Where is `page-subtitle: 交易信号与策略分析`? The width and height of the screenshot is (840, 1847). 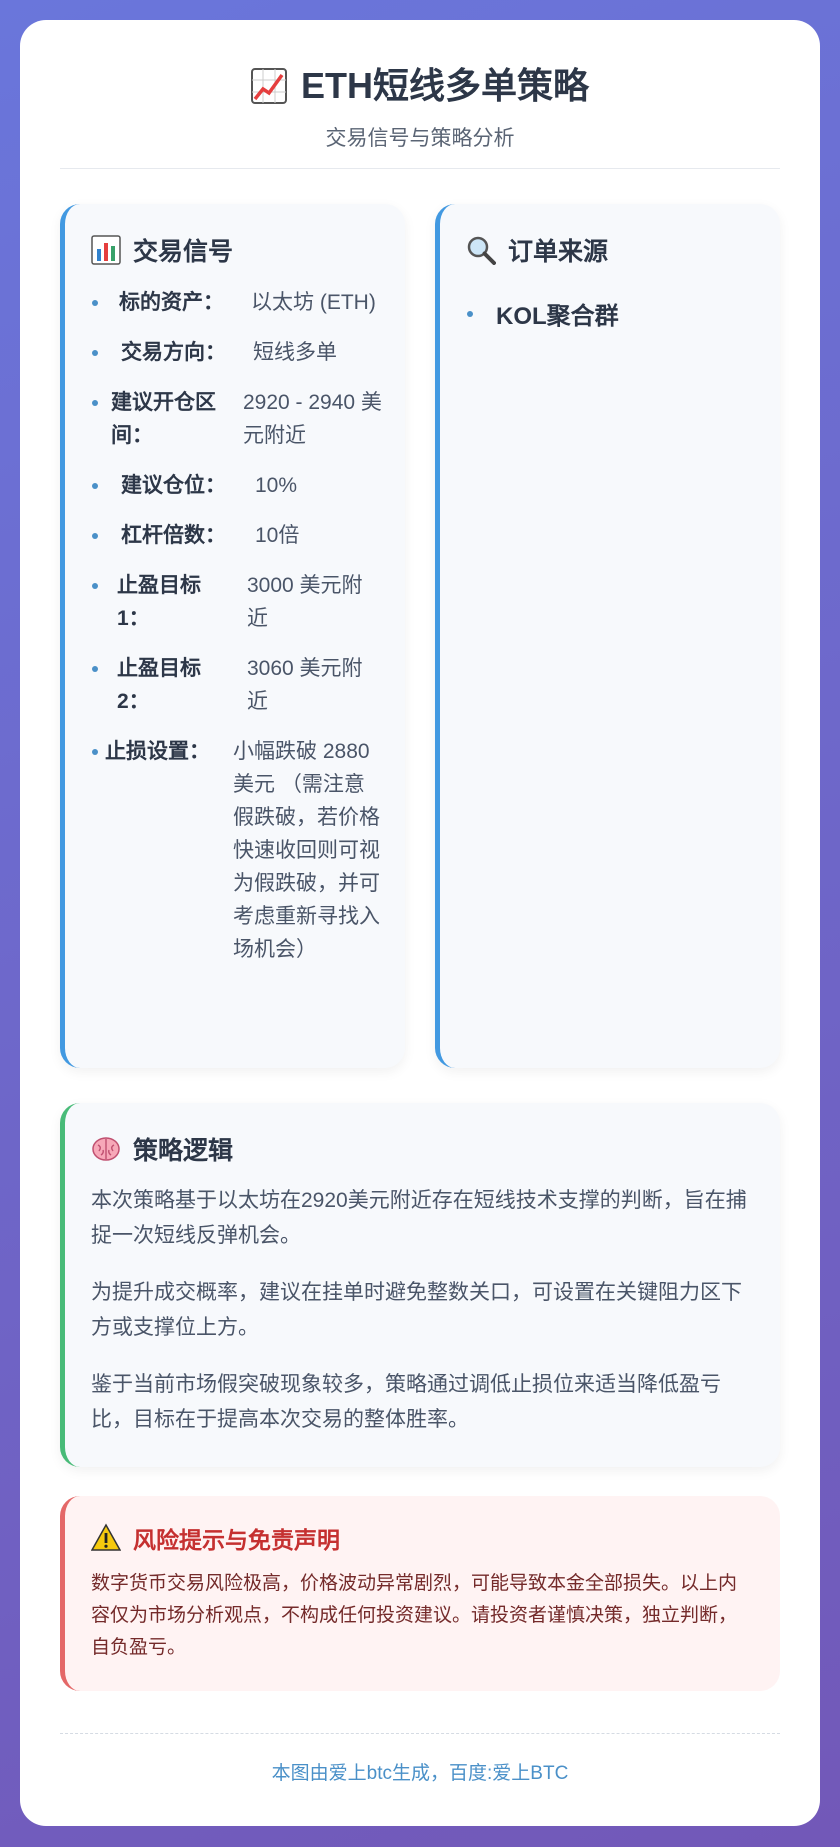
page-subtitle: 交易信号与策略分析 is located at coordinates (420, 138).